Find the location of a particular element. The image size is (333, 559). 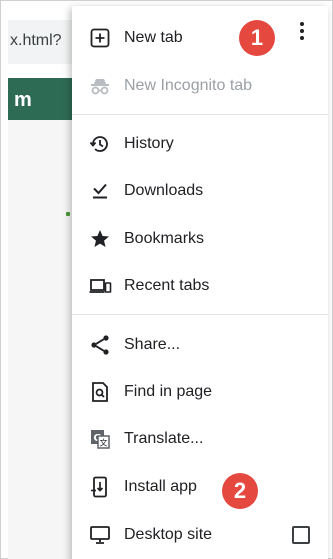

star-icon is located at coordinates (100, 239).